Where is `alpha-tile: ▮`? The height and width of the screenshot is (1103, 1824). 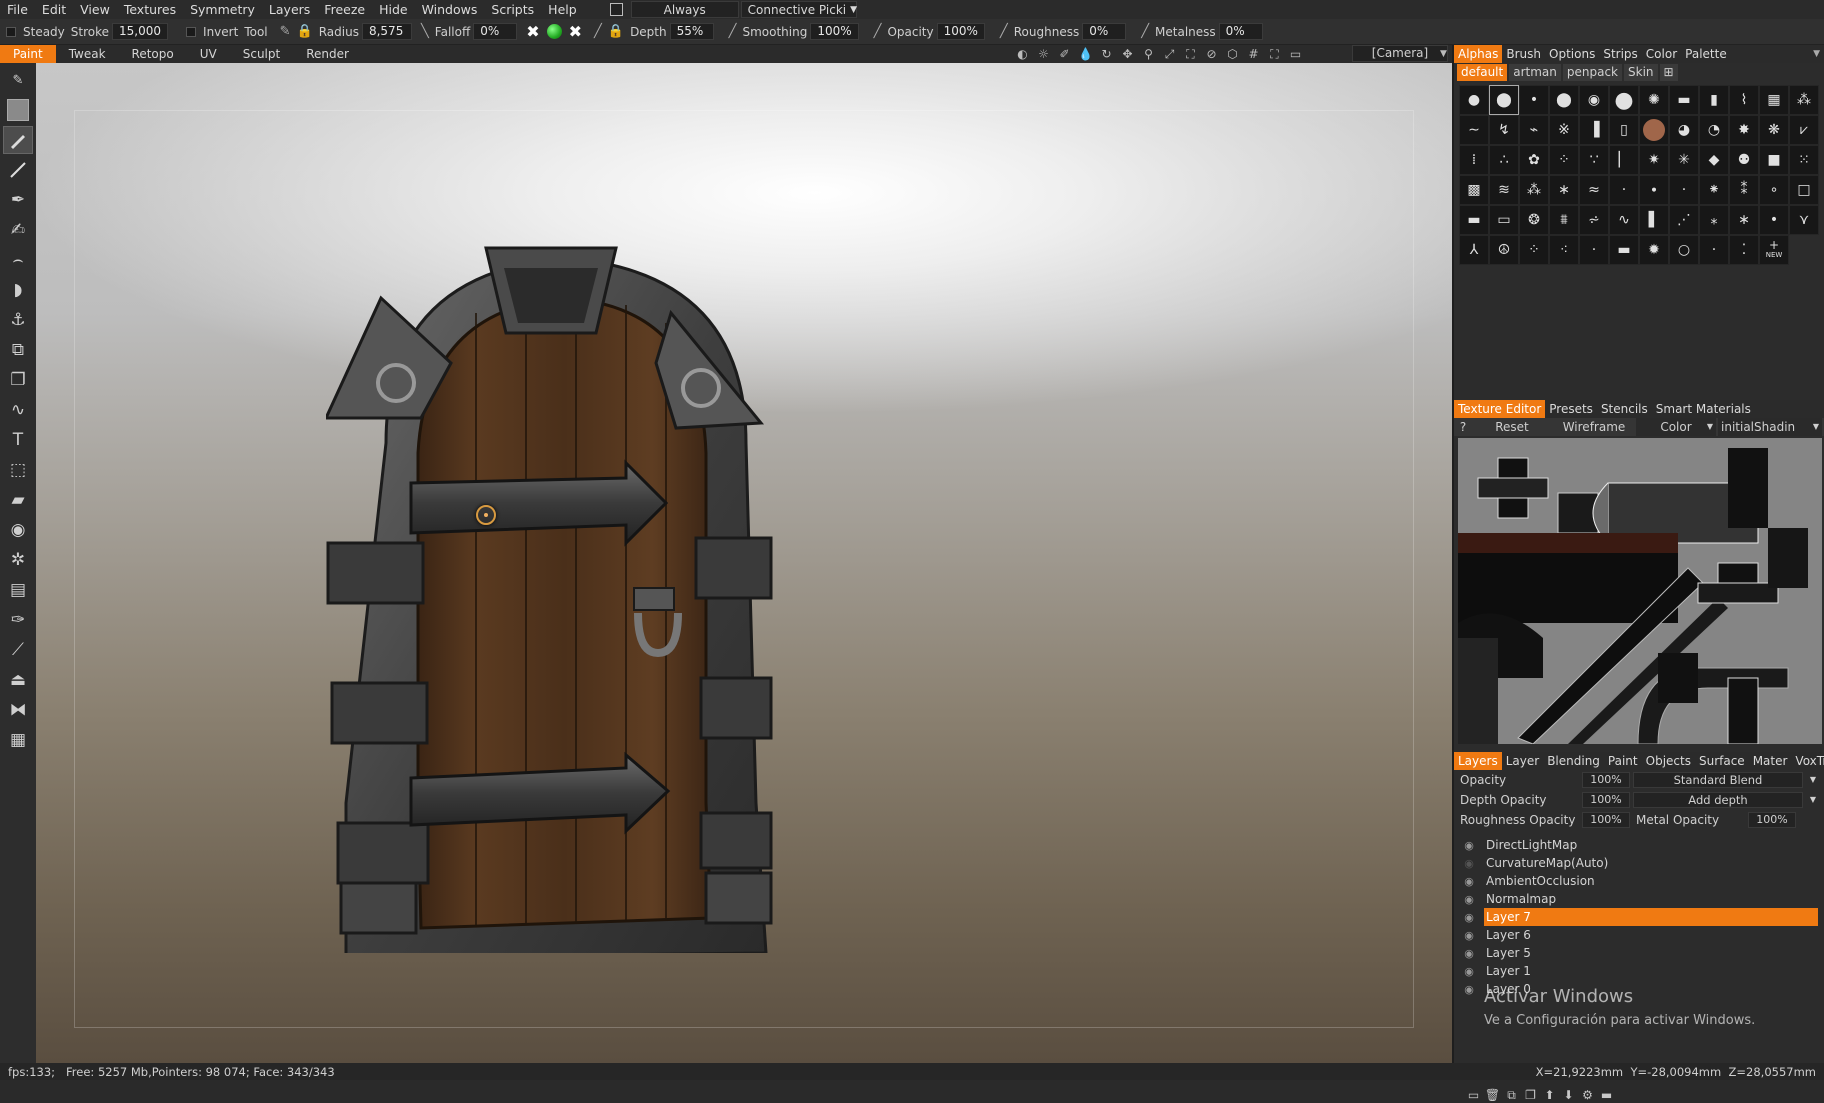 alpha-tile: ▮ is located at coordinates (1714, 100).